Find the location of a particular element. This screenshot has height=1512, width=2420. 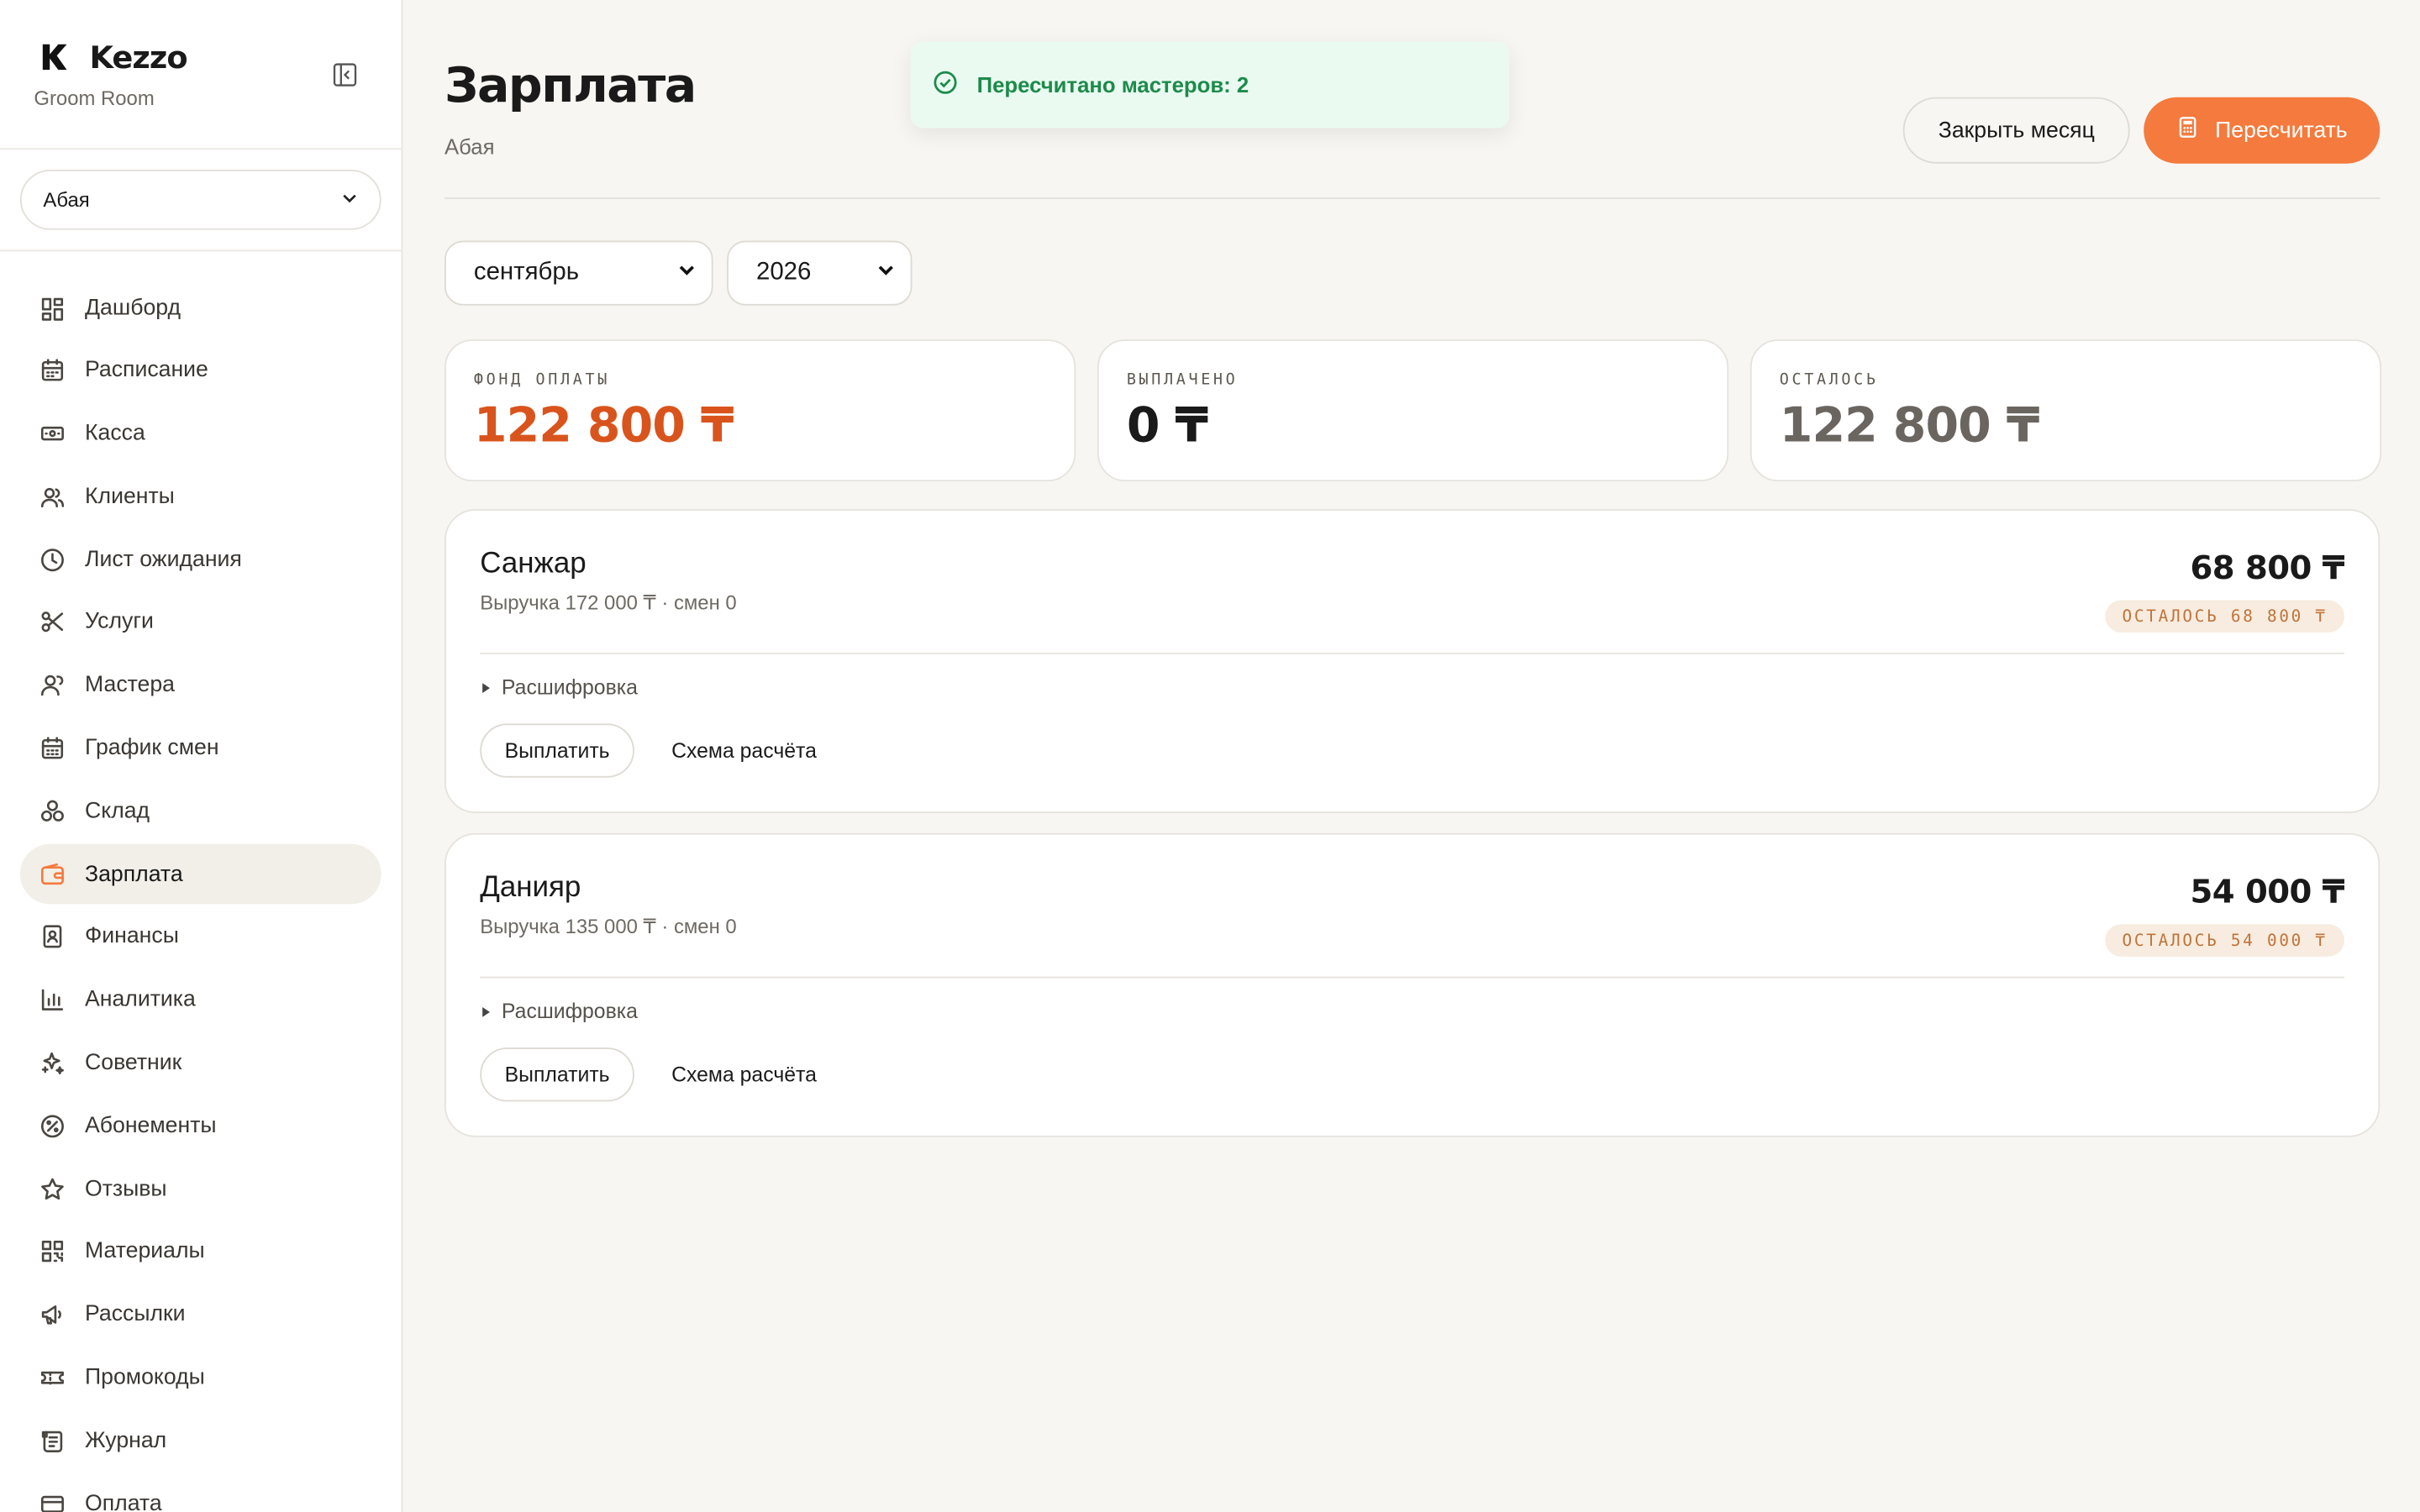

check-circle-icon is located at coordinates (945, 85).